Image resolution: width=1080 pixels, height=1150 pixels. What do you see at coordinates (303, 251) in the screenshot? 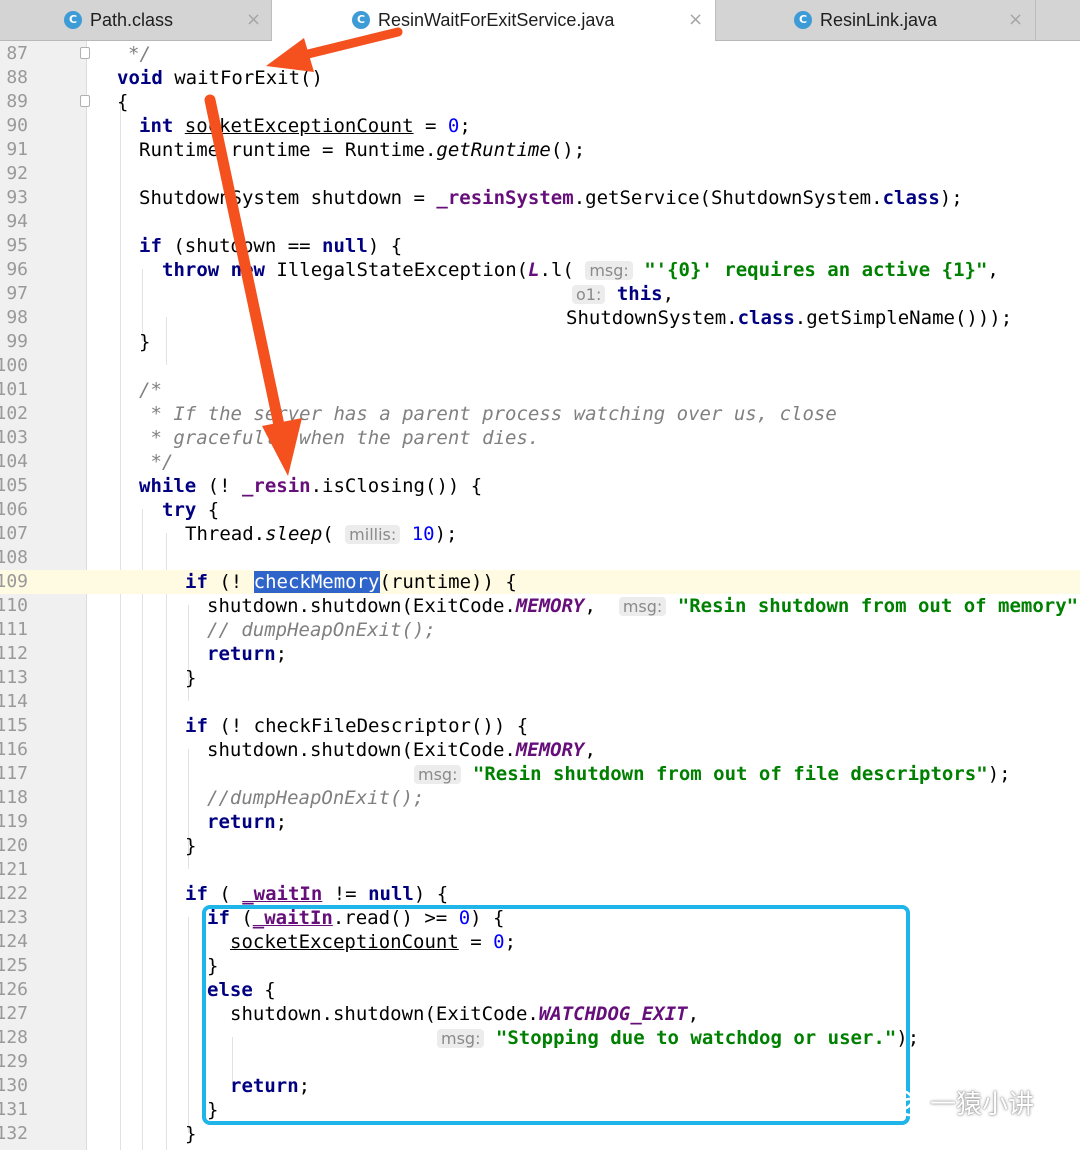
I see `annotation-arrows` at bounding box center [303, 251].